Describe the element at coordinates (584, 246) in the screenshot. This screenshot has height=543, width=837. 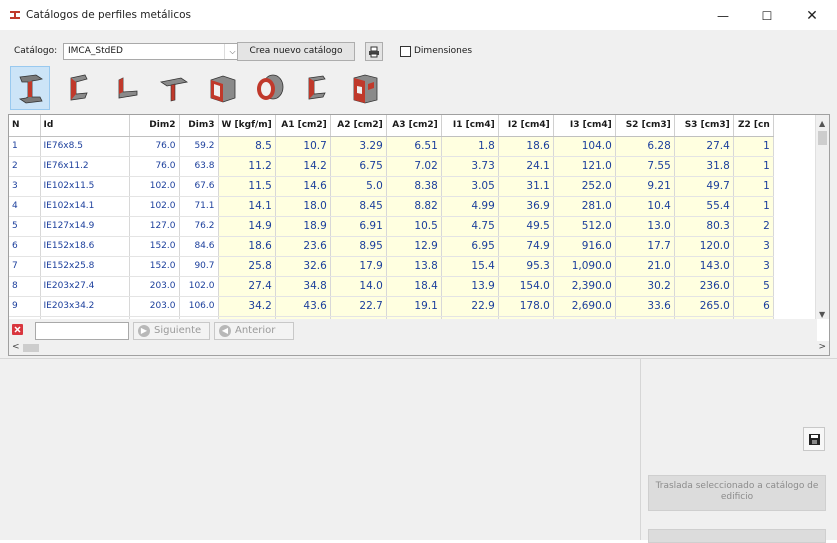
I see `table-cell: 916.0` at that location.